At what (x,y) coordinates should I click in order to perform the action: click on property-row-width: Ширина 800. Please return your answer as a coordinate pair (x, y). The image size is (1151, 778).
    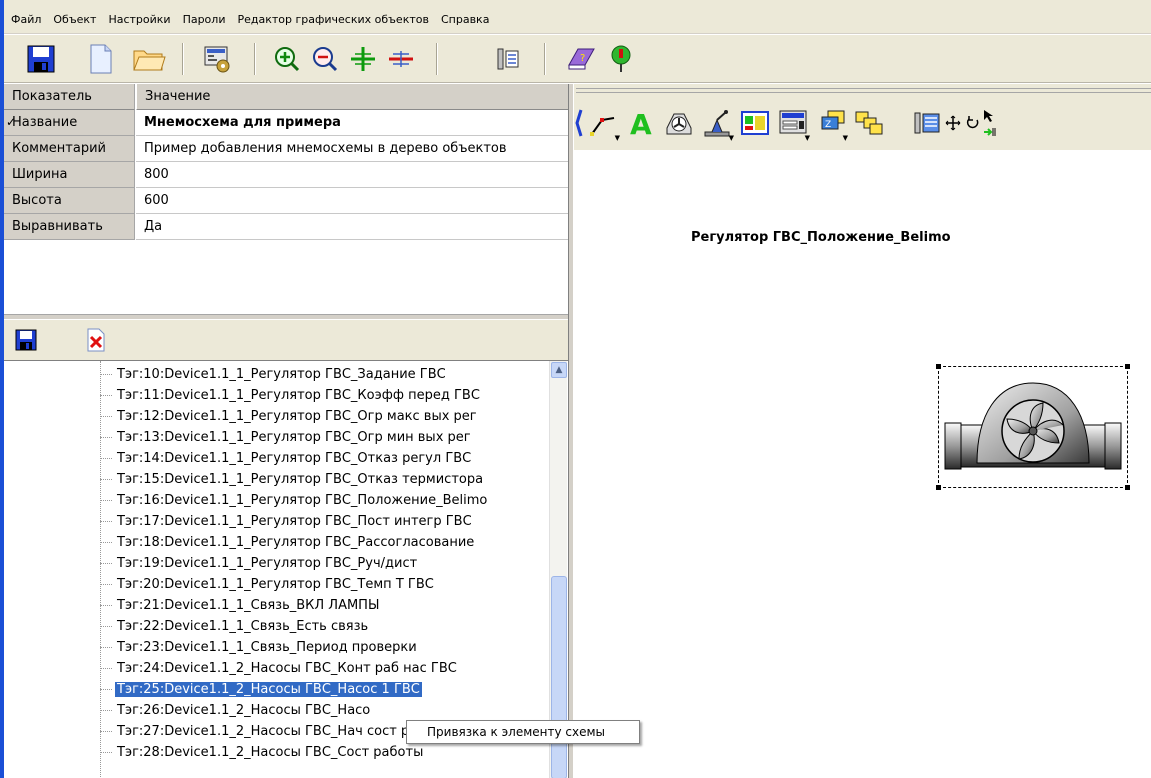
    Looking at the image, I should click on (286, 175).